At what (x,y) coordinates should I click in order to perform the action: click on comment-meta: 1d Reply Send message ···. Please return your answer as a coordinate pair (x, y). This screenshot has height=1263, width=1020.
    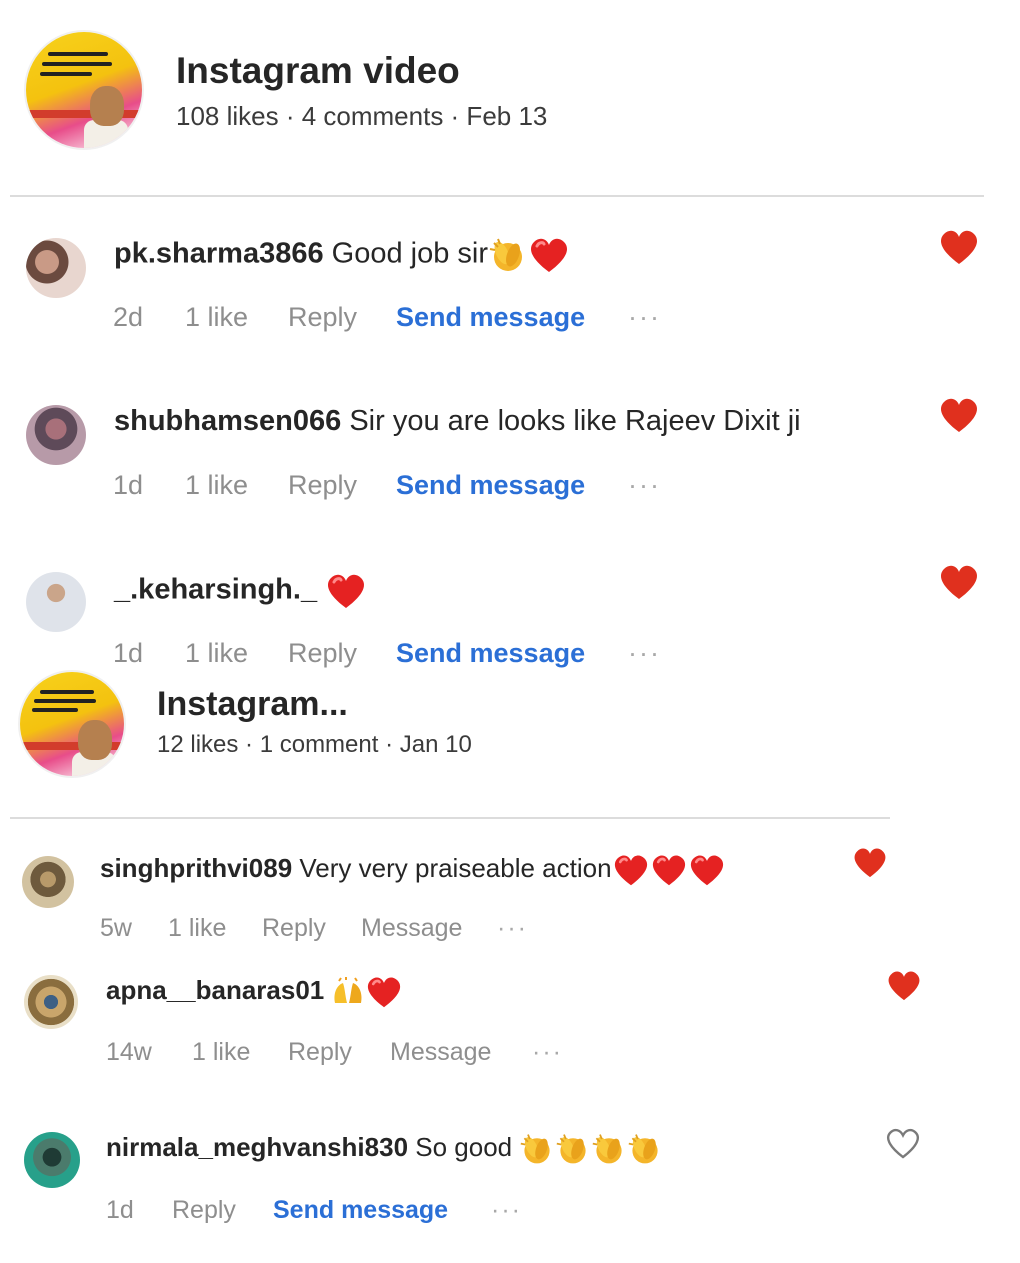
    Looking at the image, I should click on (314, 1210).